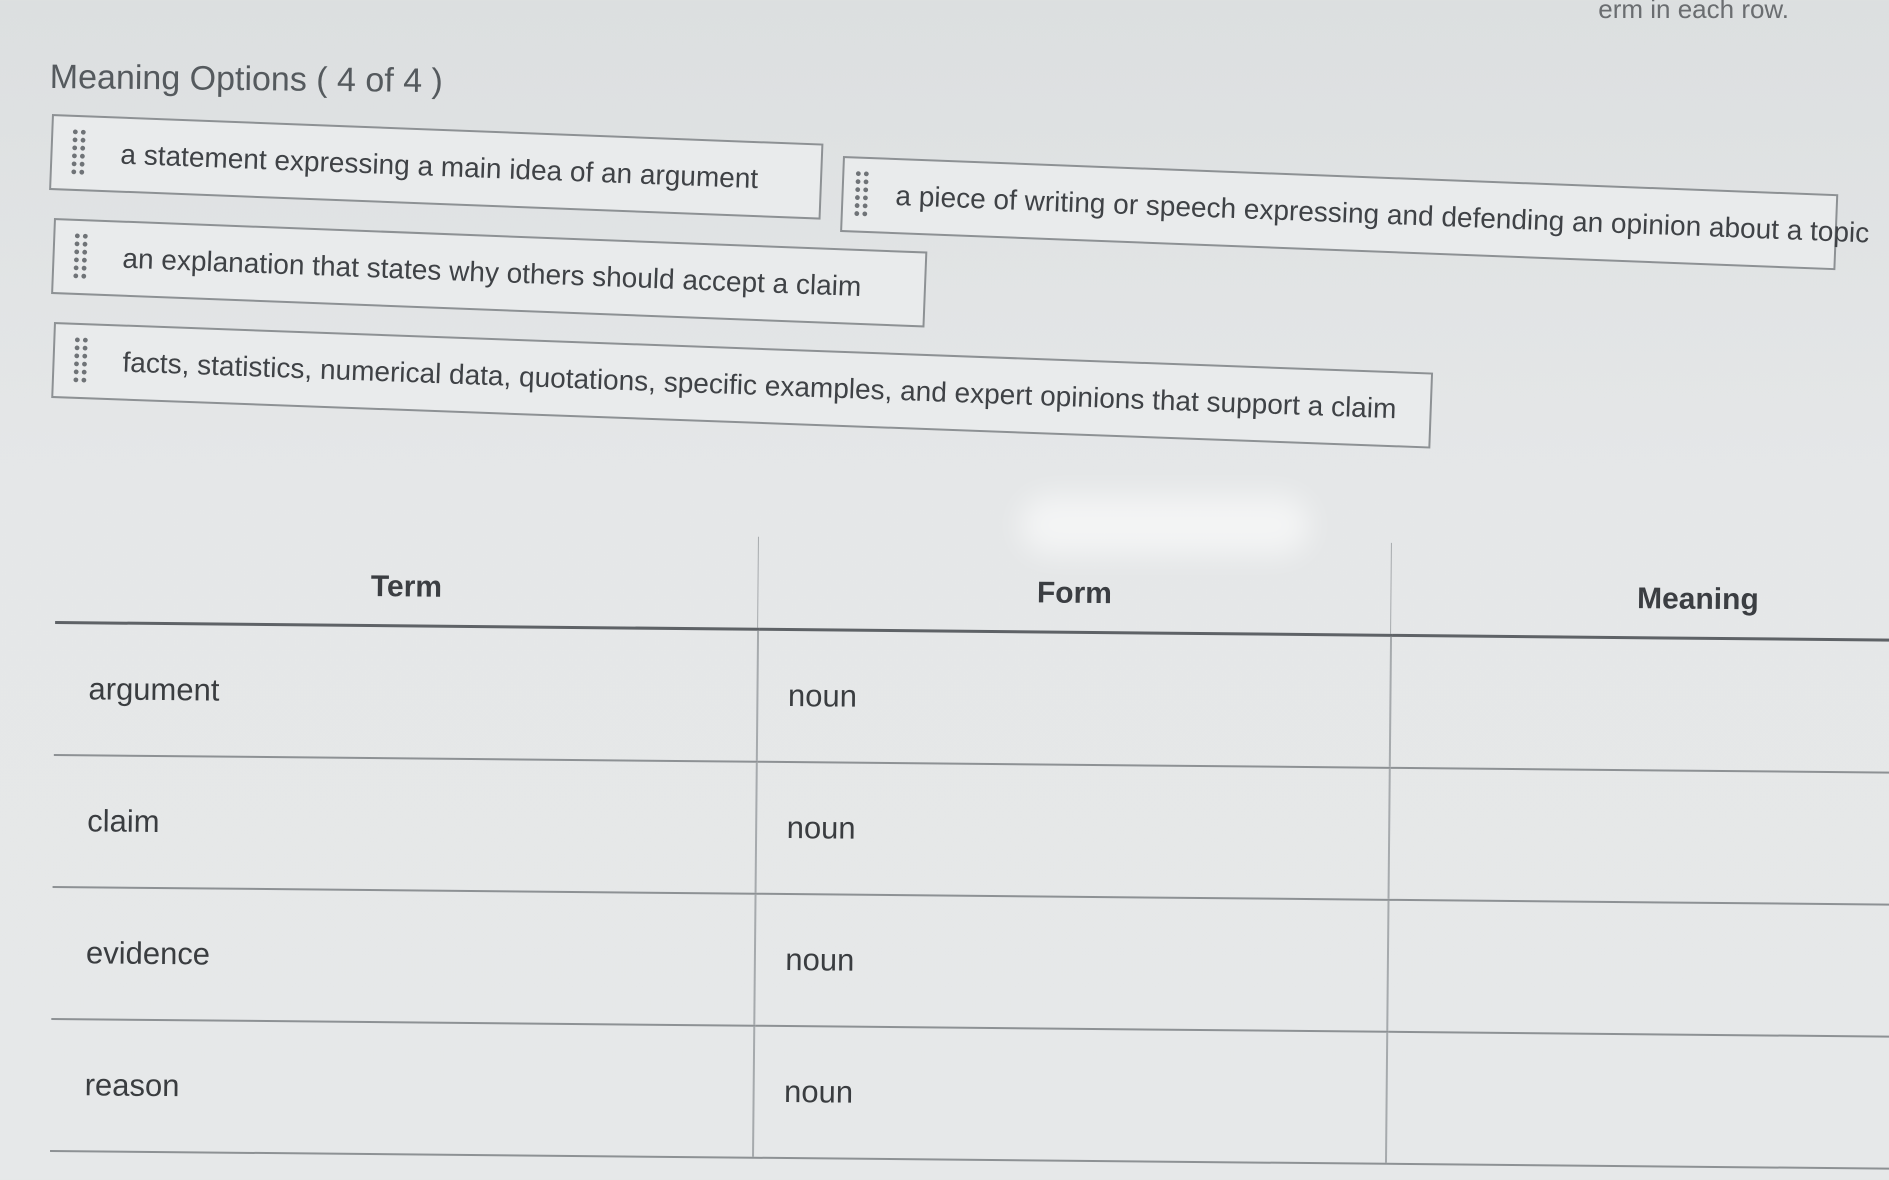  What do you see at coordinates (404, 824) in the screenshot?
I see `term-cell: claim` at bounding box center [404, 824].